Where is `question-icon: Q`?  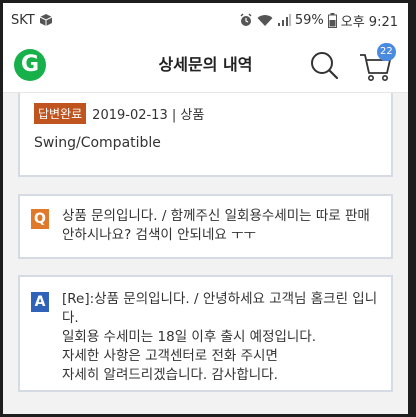 question-icon: Q is located at coordinates (40, 219).